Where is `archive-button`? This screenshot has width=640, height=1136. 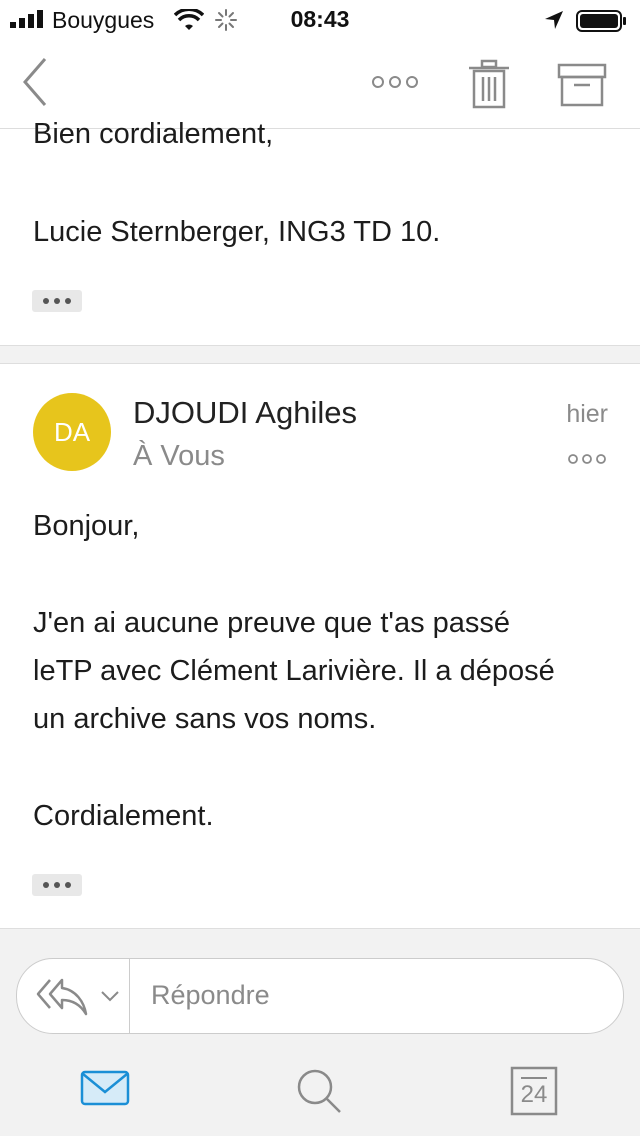 archive-button is located at coordinates (582, 84).